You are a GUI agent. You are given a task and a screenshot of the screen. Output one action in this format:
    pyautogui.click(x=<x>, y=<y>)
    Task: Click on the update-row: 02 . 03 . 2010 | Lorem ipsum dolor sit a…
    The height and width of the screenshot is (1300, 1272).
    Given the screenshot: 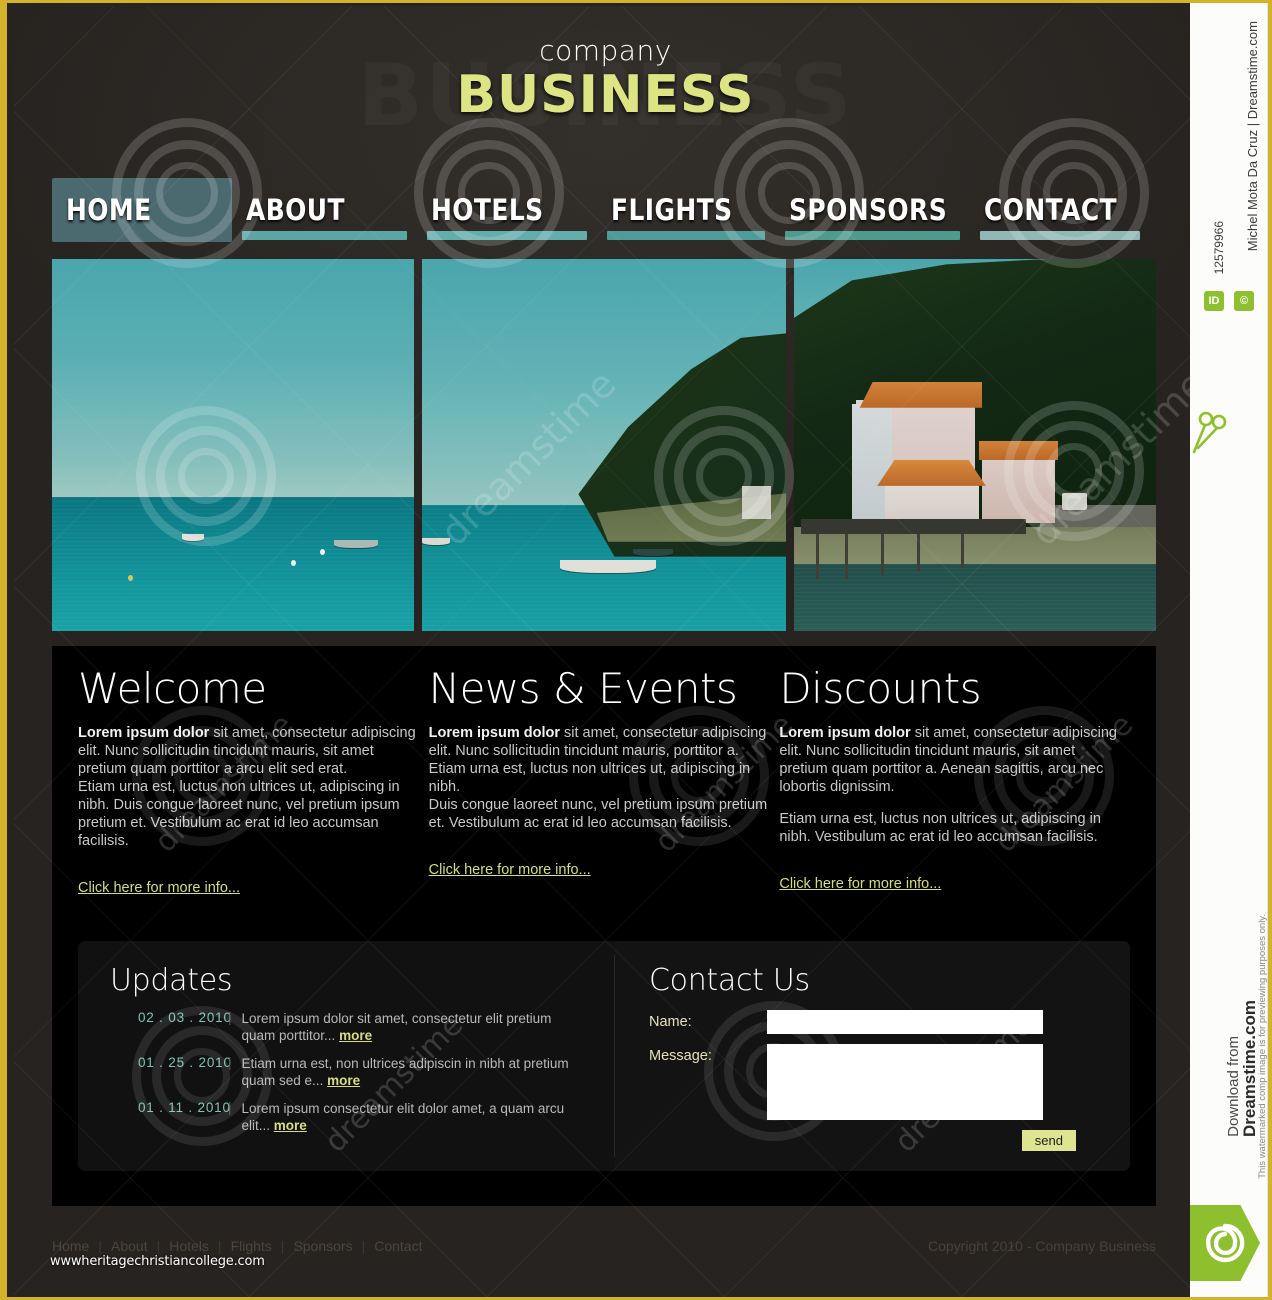 What is the action you would take?
    pyautogui.click(x=353, y=1027)
    